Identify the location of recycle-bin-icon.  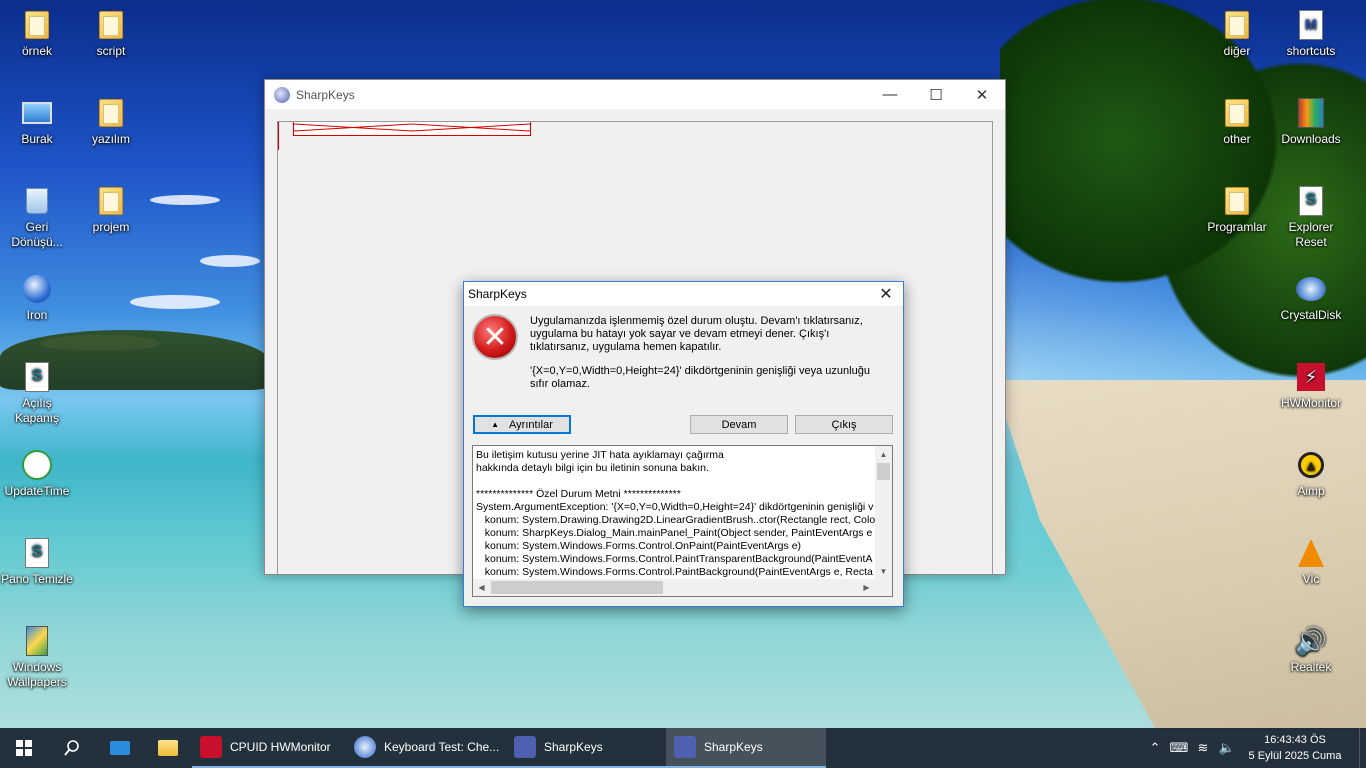
(37, 201).